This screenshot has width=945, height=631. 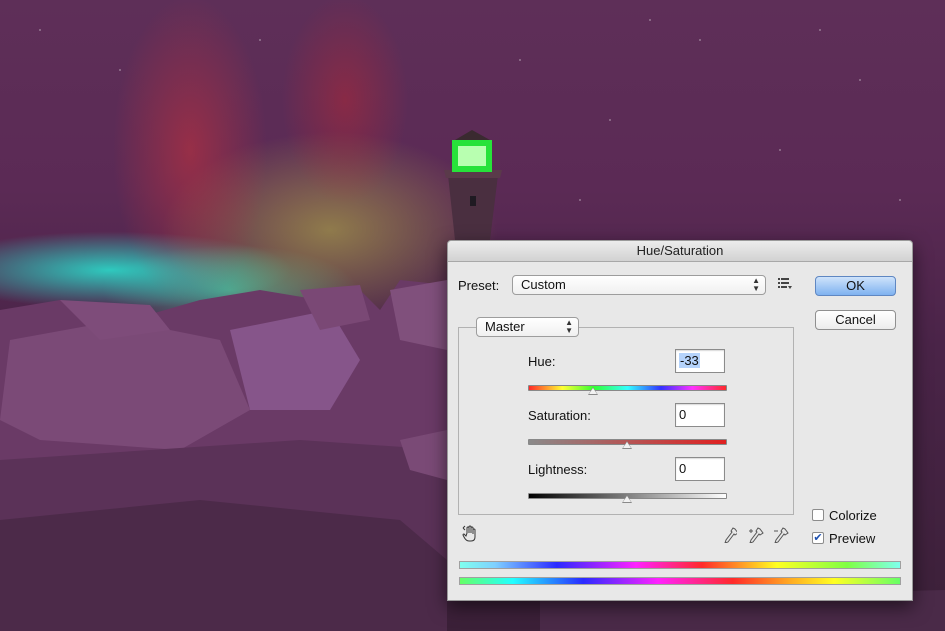 What do you see at coordinates (700, 415) in the screenshot?
I see `saturation-input: 0` at bounding box center [700, 415].